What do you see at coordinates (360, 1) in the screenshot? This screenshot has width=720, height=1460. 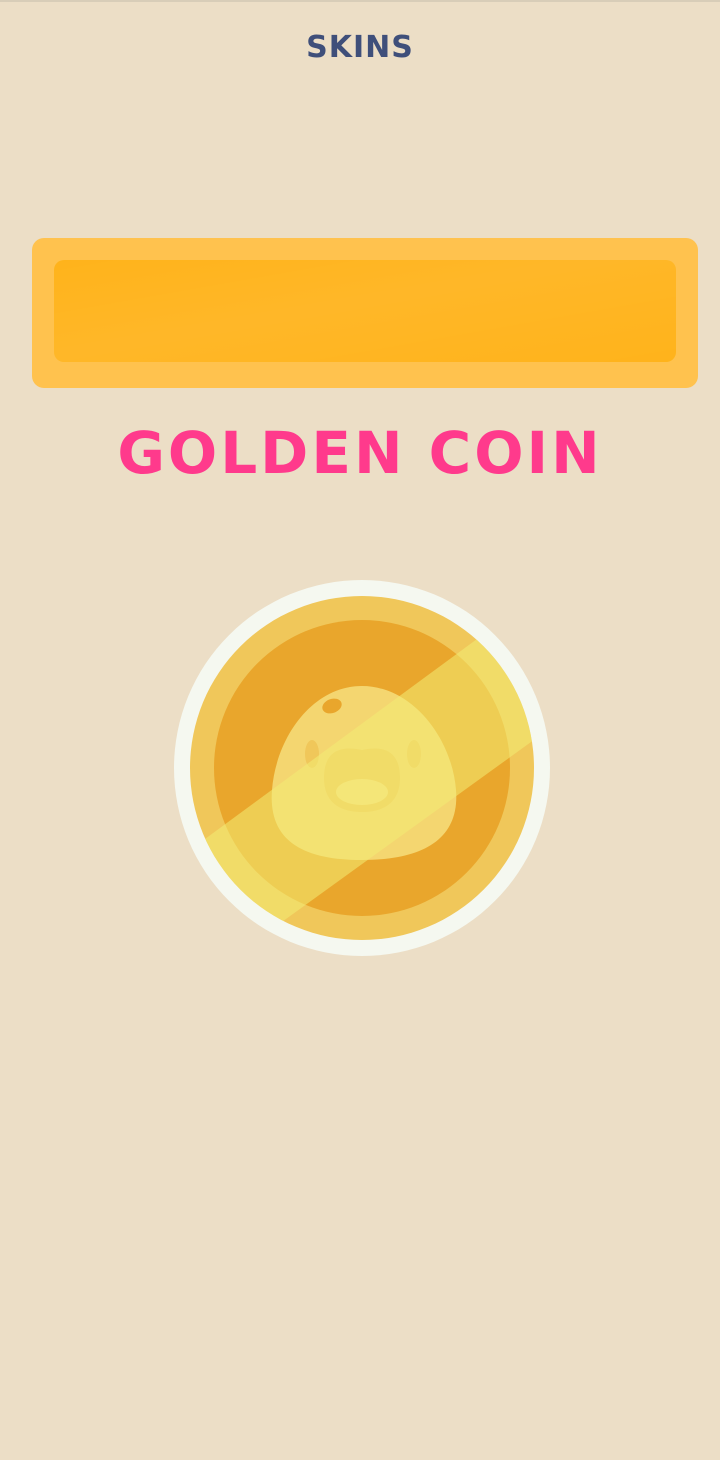 I see `top-divider` at bounding box center [360, 1].